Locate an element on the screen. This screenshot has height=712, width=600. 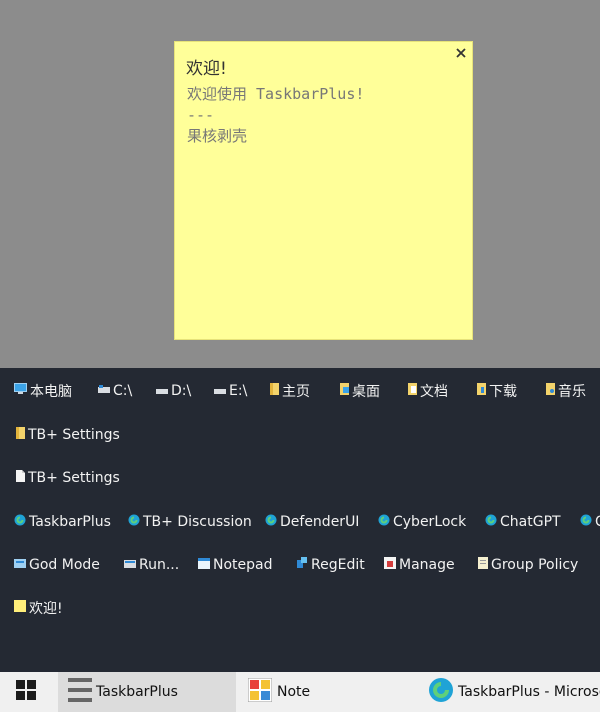
sticky-note-icon is located at coordinates (20, 608).